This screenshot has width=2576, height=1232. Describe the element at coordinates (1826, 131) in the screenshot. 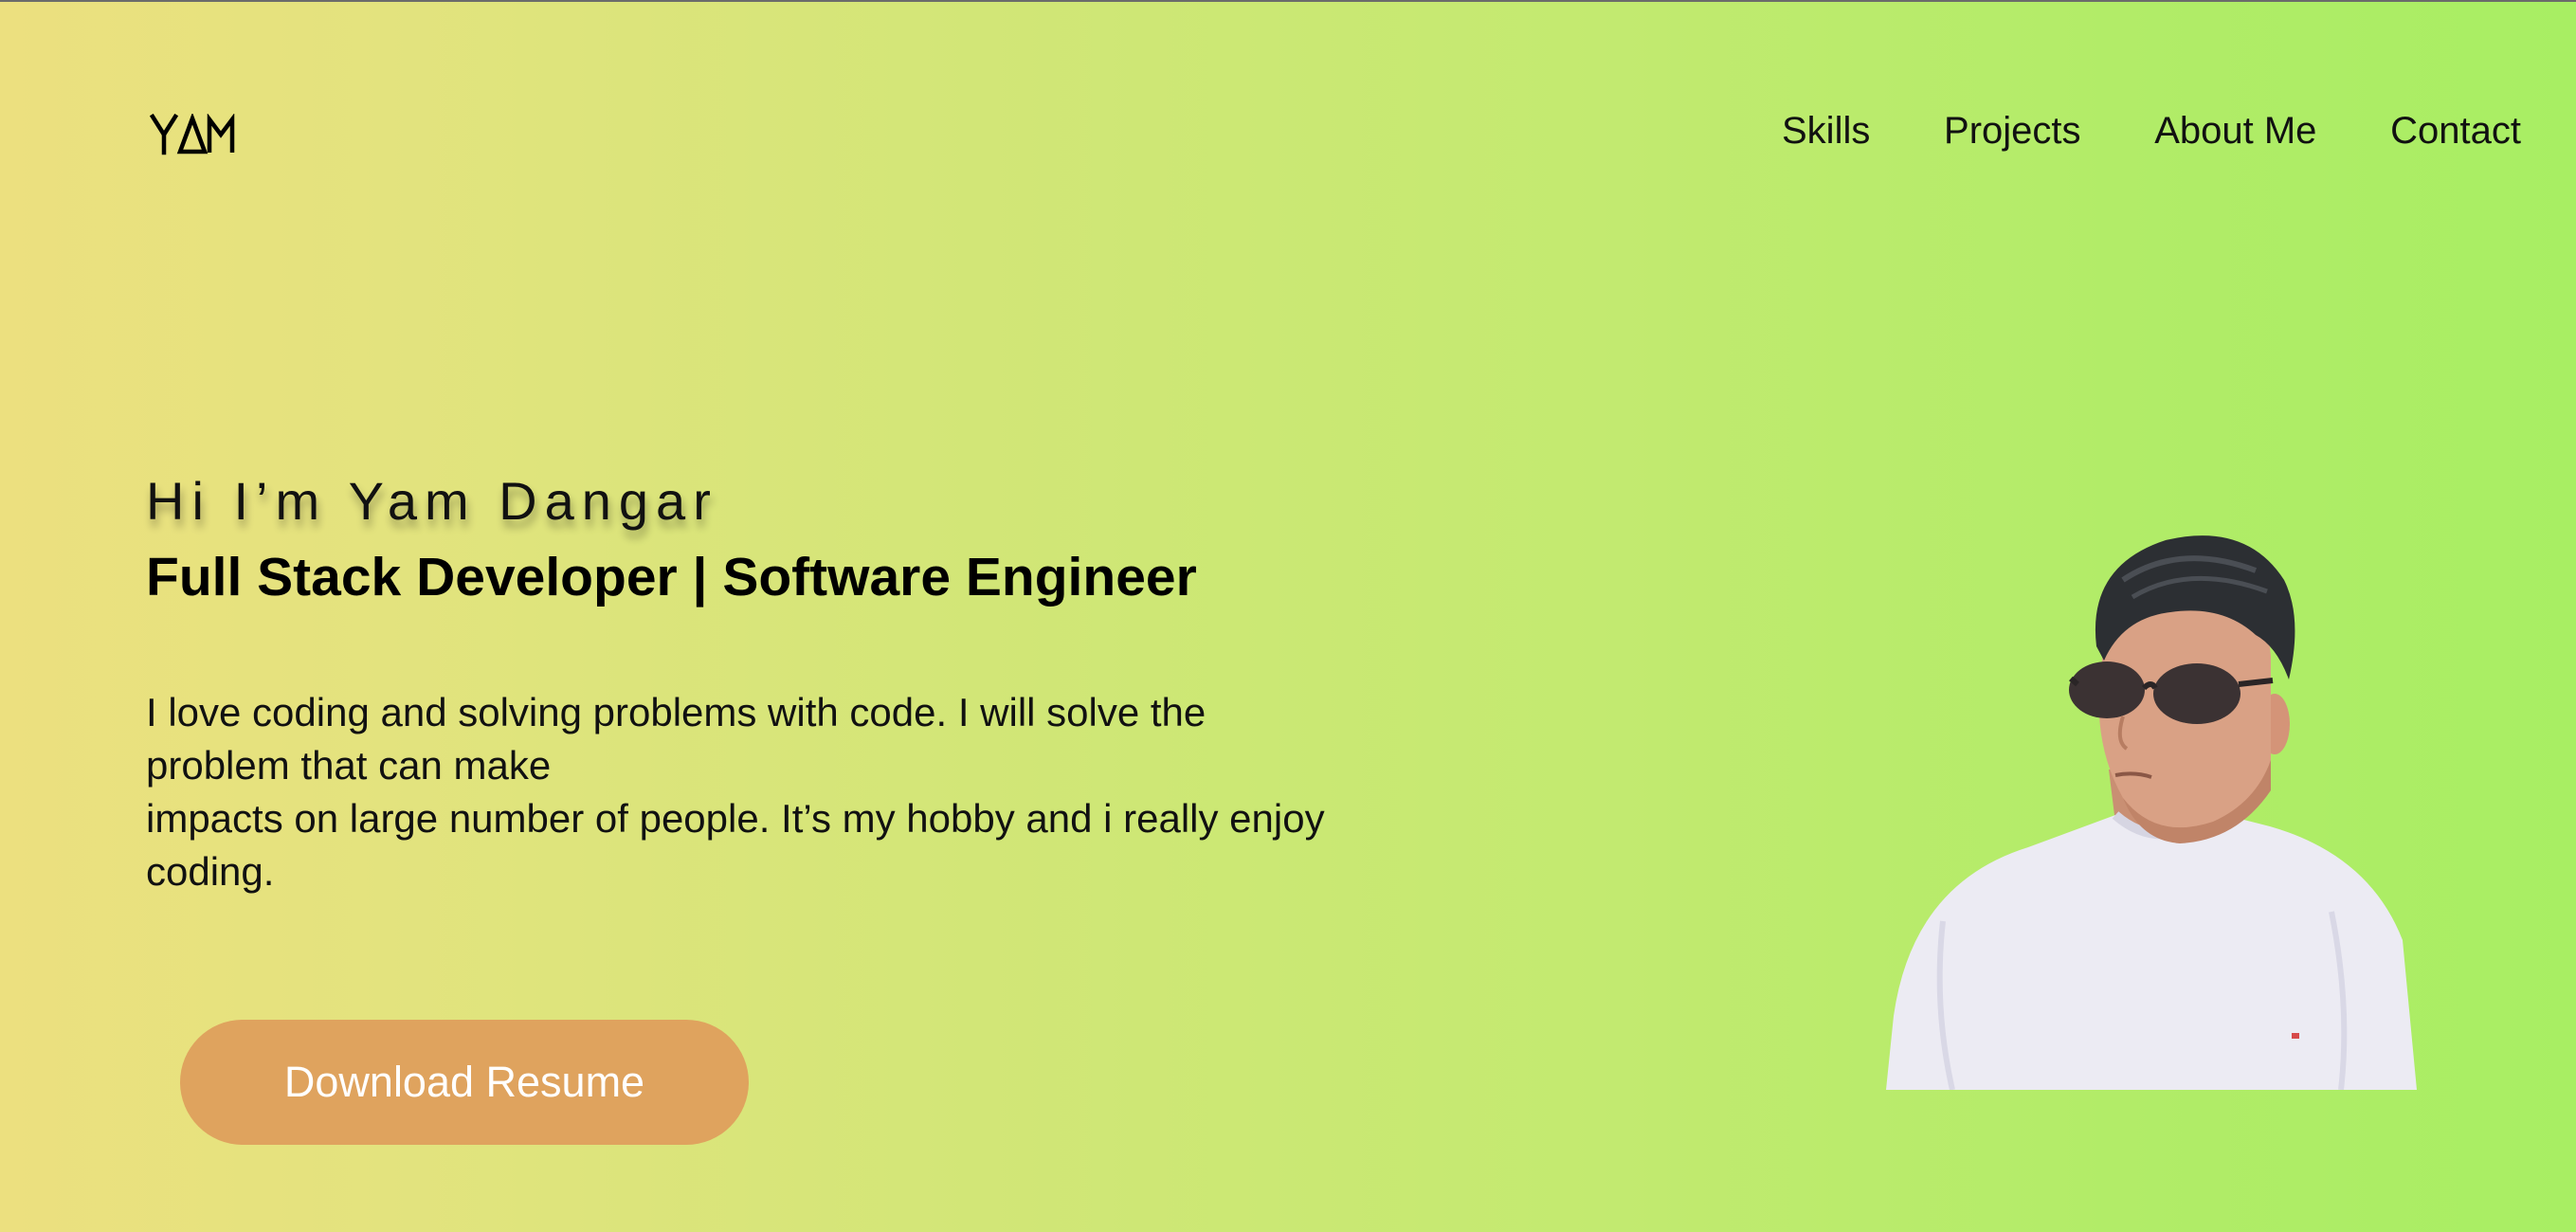

I see `nav-link-skills: Skills` at that location.